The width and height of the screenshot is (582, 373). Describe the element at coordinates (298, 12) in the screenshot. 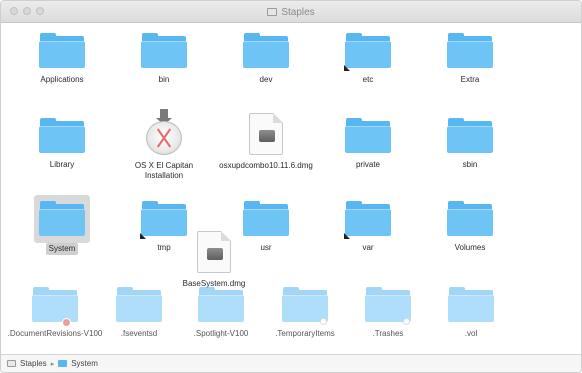

I see `window-title-text: Staples` at that location.